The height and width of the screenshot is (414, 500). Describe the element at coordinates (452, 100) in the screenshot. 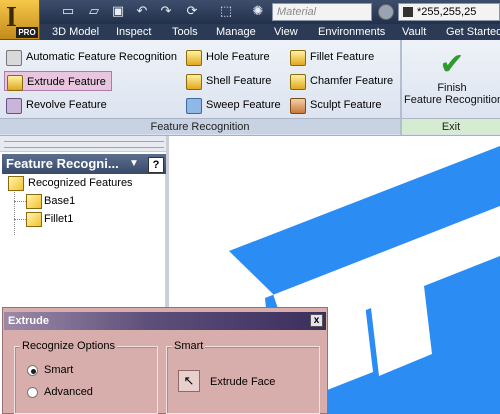

I see `finish-label-line2: Feature Recognition` at that location.